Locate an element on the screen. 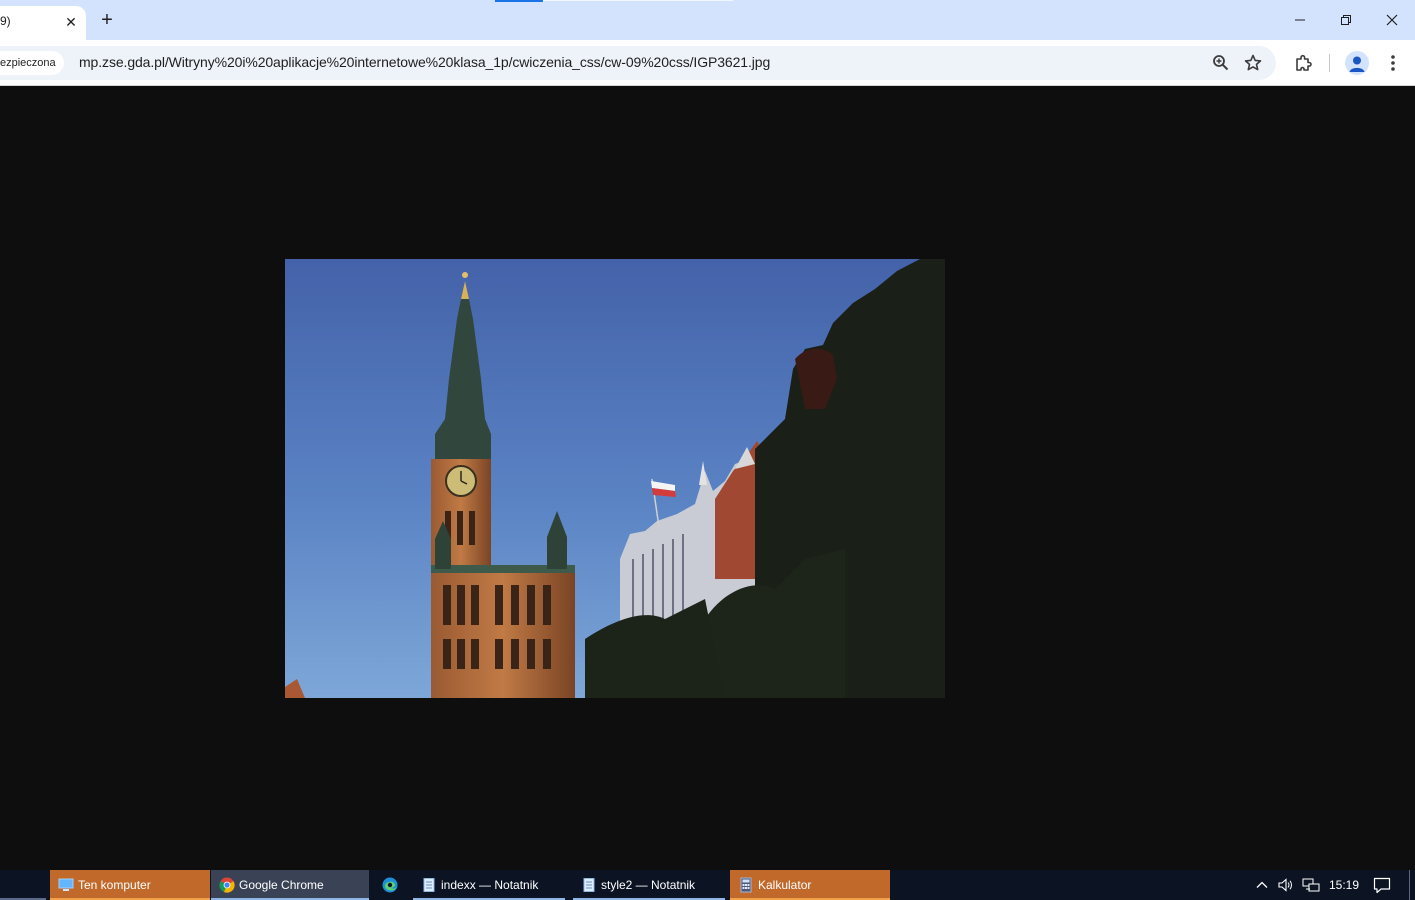 This screenshot has width=1415, height=900. taskbar-item-label: Kalkulator is located at coordinates (785, 885).